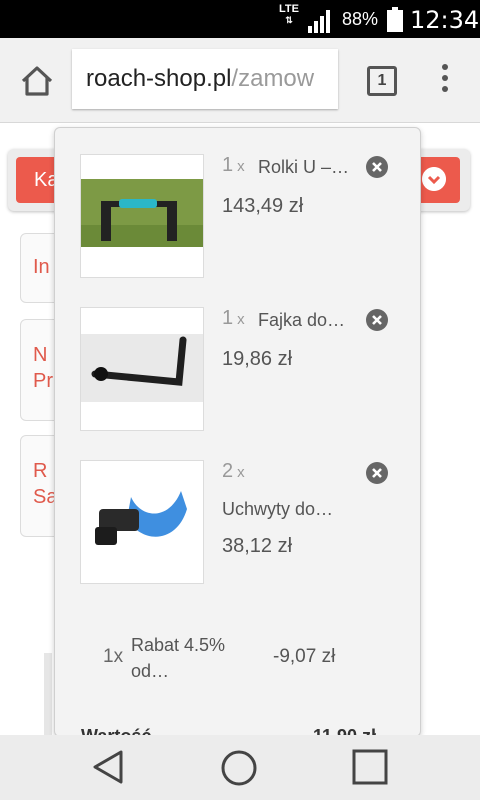 This screenshot has width=480, height=800. I want to click on item-quantity: 2x, so click(233, 471).